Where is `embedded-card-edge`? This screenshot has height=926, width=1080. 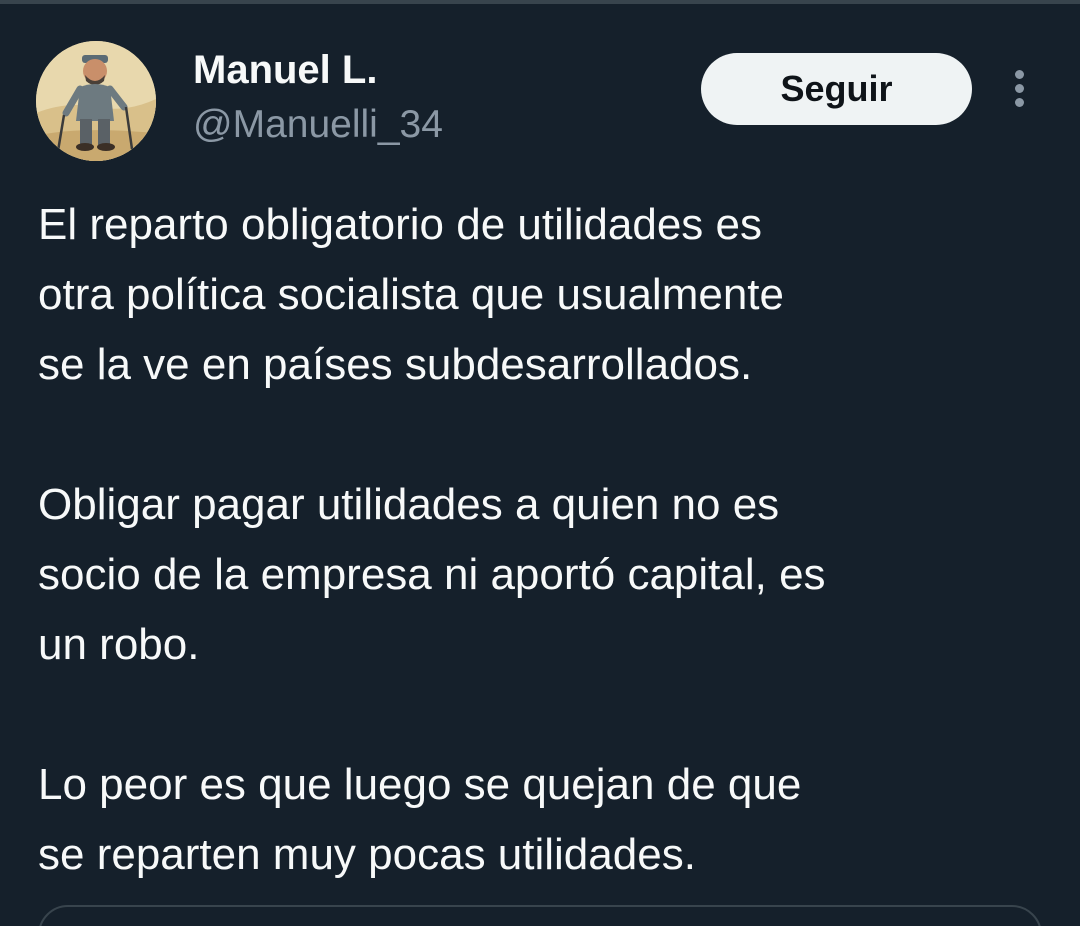 embedded-card-edge is located at coordinates (540, 915).